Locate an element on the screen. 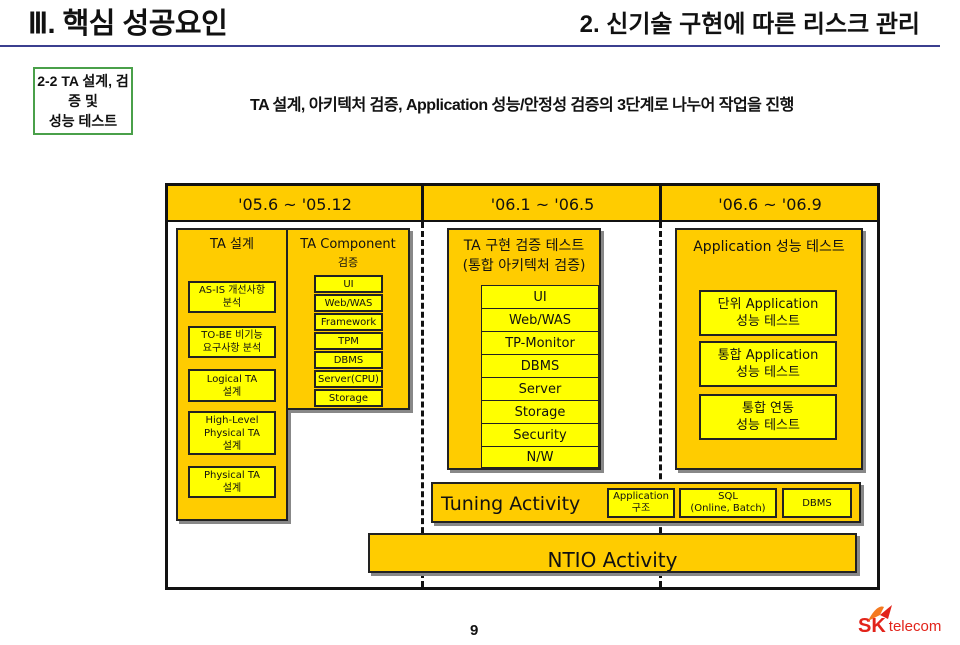 This screenshot has width=960, height=645. component-item: TPM is located at coordinates (348, 341).